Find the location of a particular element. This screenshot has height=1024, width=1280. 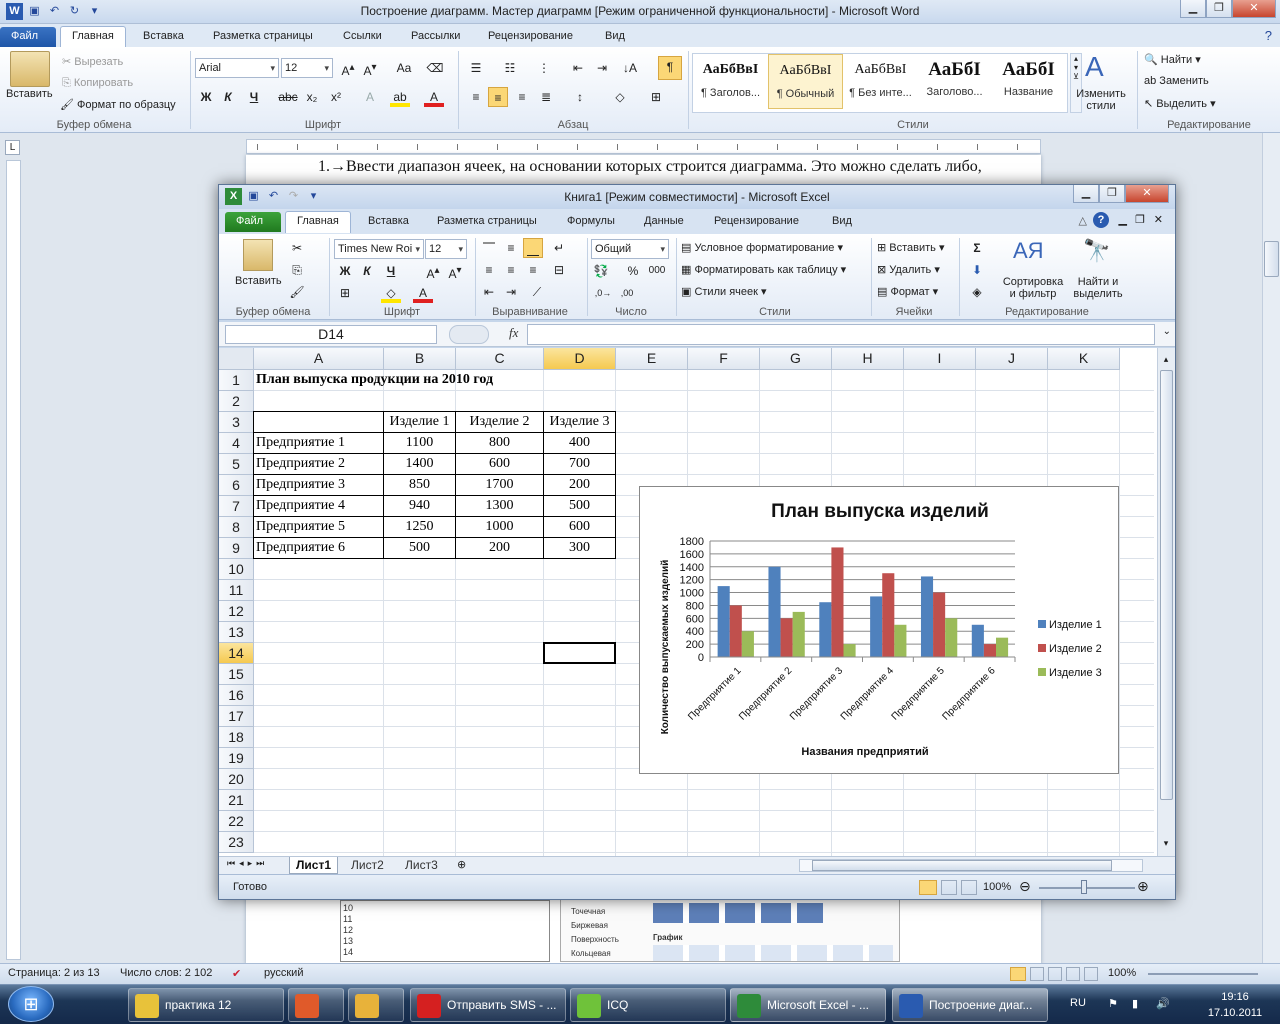

word-count: Число слов: 2 102 is located at coordinates (166, 973).